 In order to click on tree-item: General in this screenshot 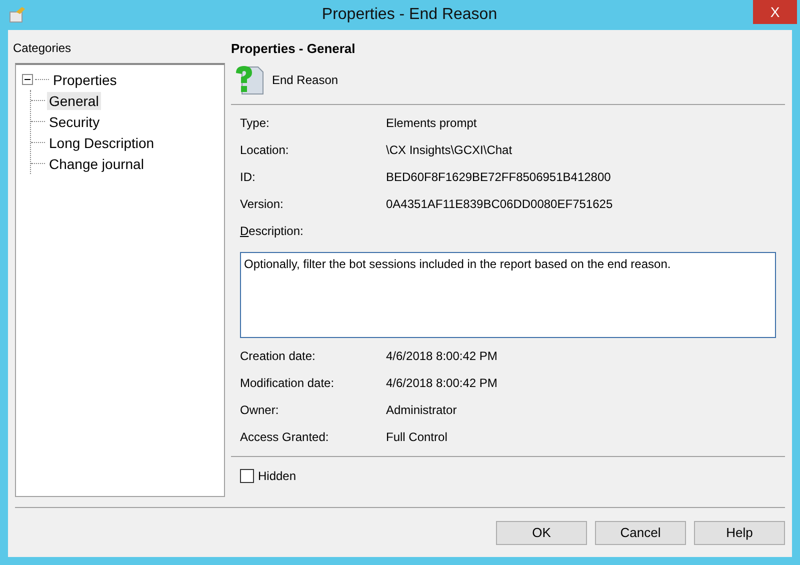, I will do `click(74, 101)`.